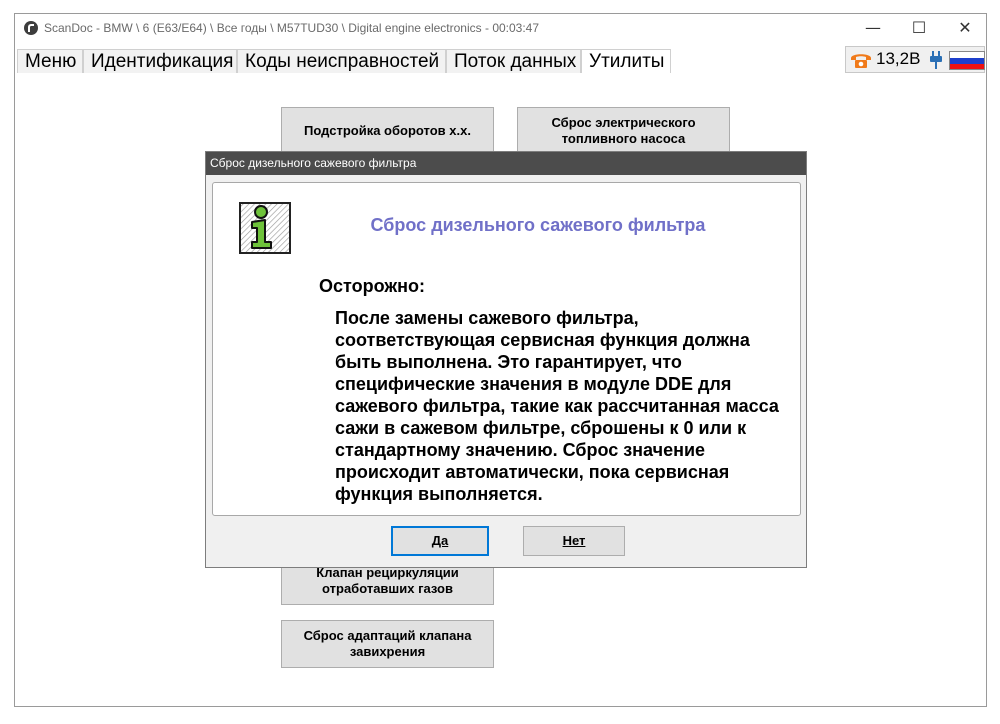  I want to click on no-button-label: Нет, so click(574, 540).